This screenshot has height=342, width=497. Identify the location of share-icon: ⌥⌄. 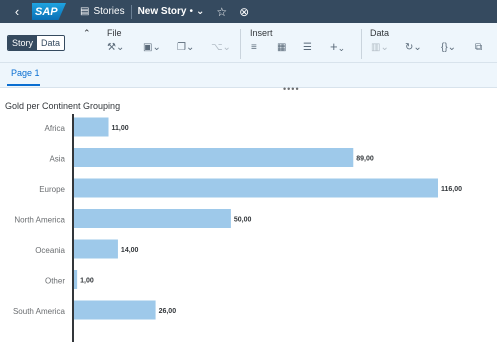
(221, 47).